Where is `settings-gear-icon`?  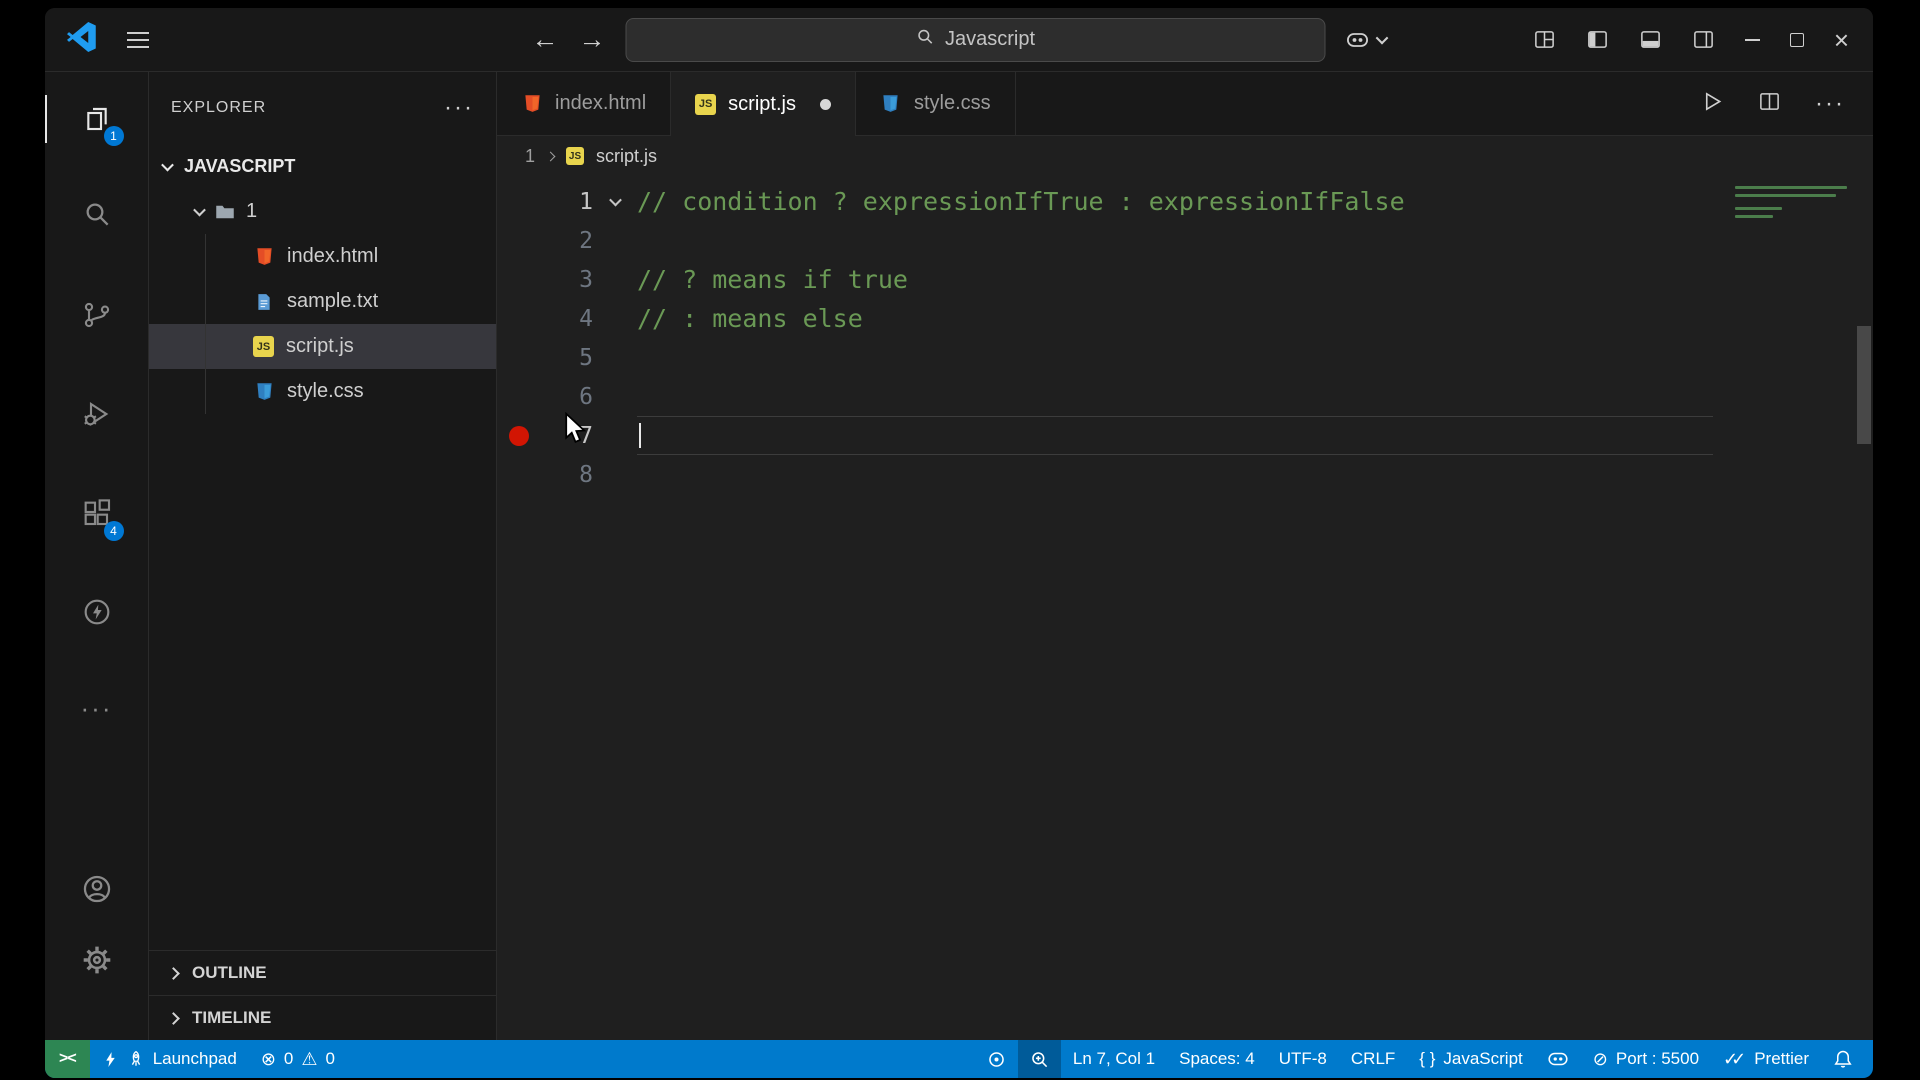 settings-gear-icon is located at coordinates (97, 960).